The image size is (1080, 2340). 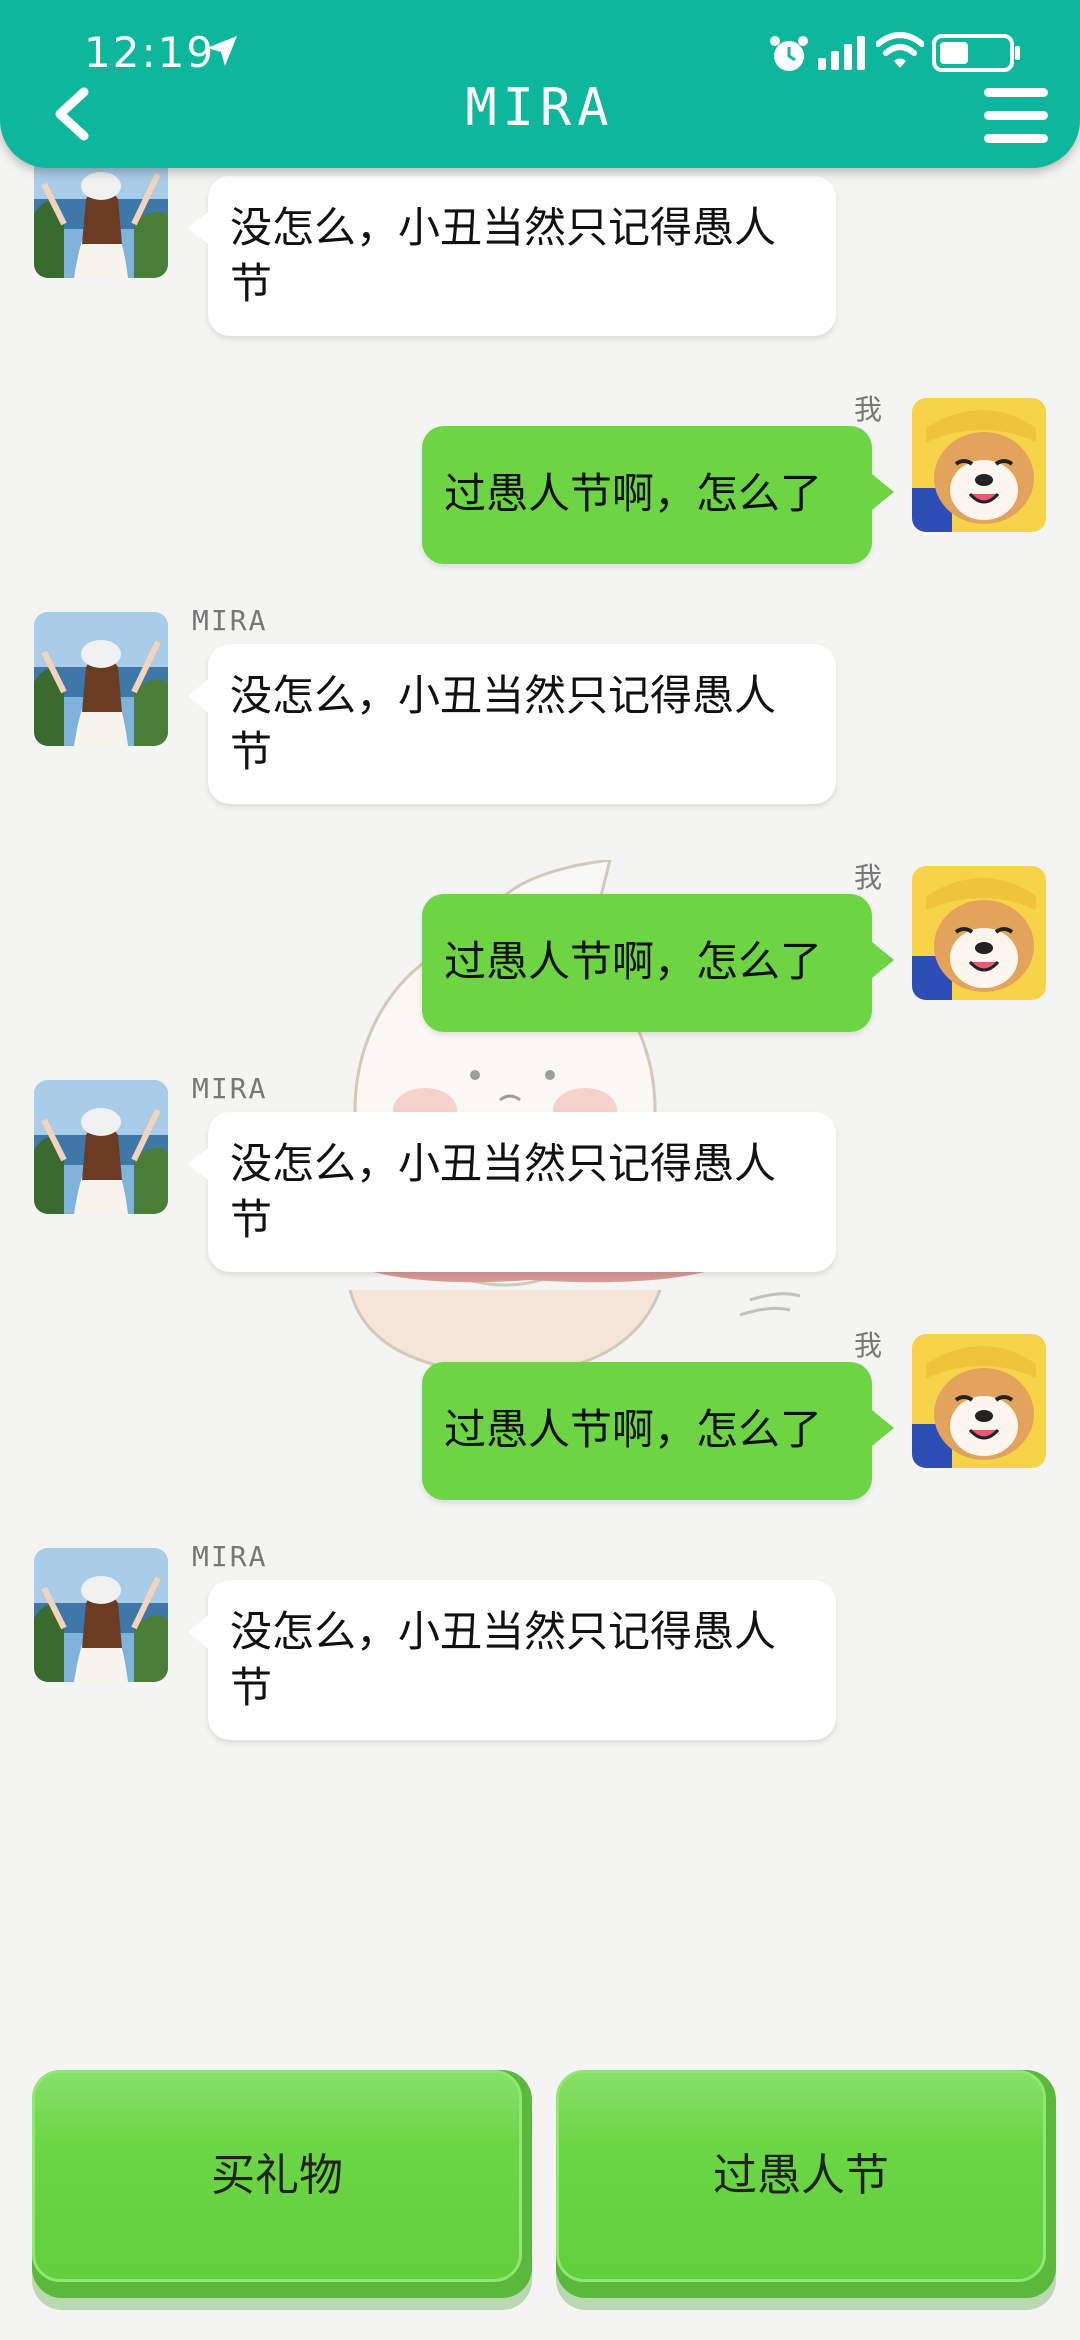 What do you see at coordinates (277, 2175) in the screenshot?
I see `option-label: 买礼物` at bounding box center [277, 2175].